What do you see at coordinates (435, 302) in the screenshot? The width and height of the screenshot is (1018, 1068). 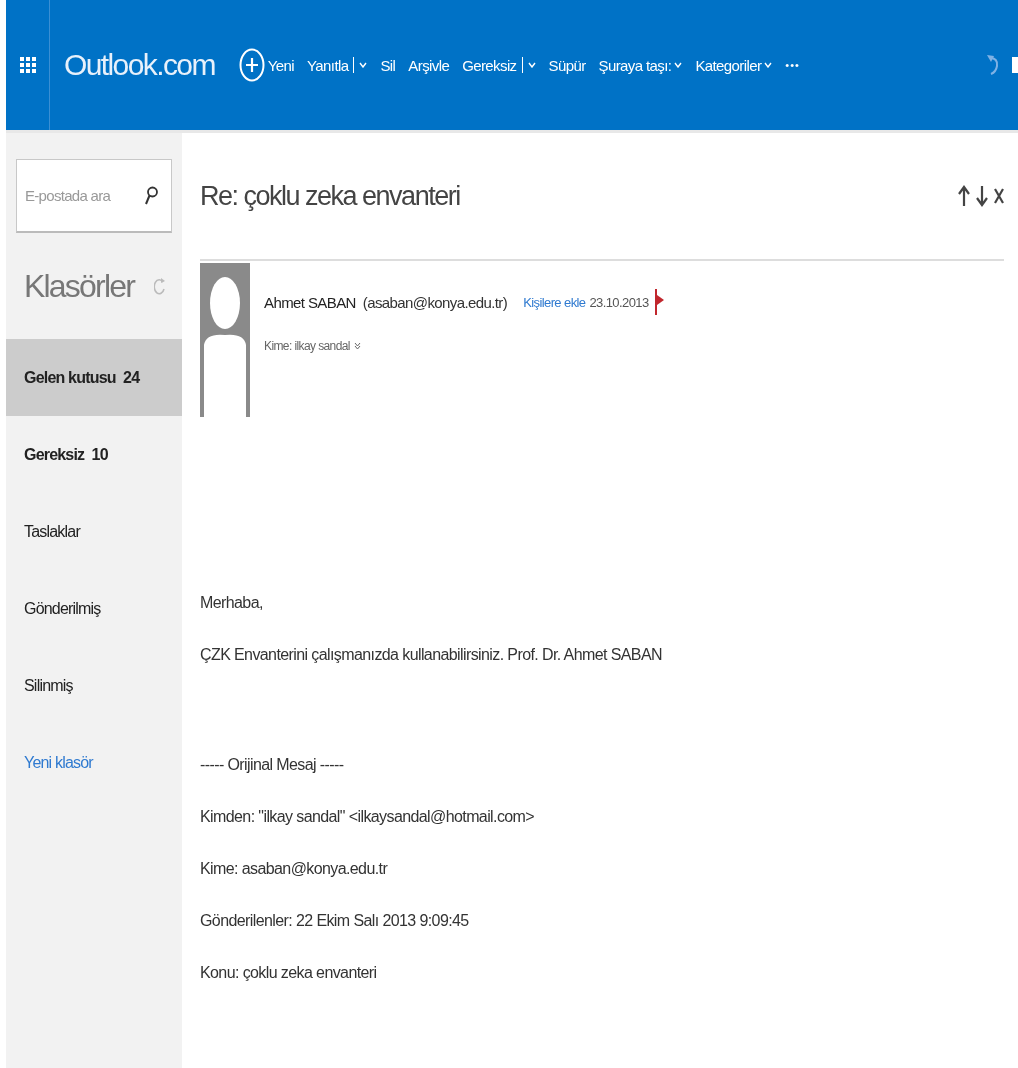 I see `sender-email: (asaban@konya.edu.tr)` at bounding box center [435, 302].